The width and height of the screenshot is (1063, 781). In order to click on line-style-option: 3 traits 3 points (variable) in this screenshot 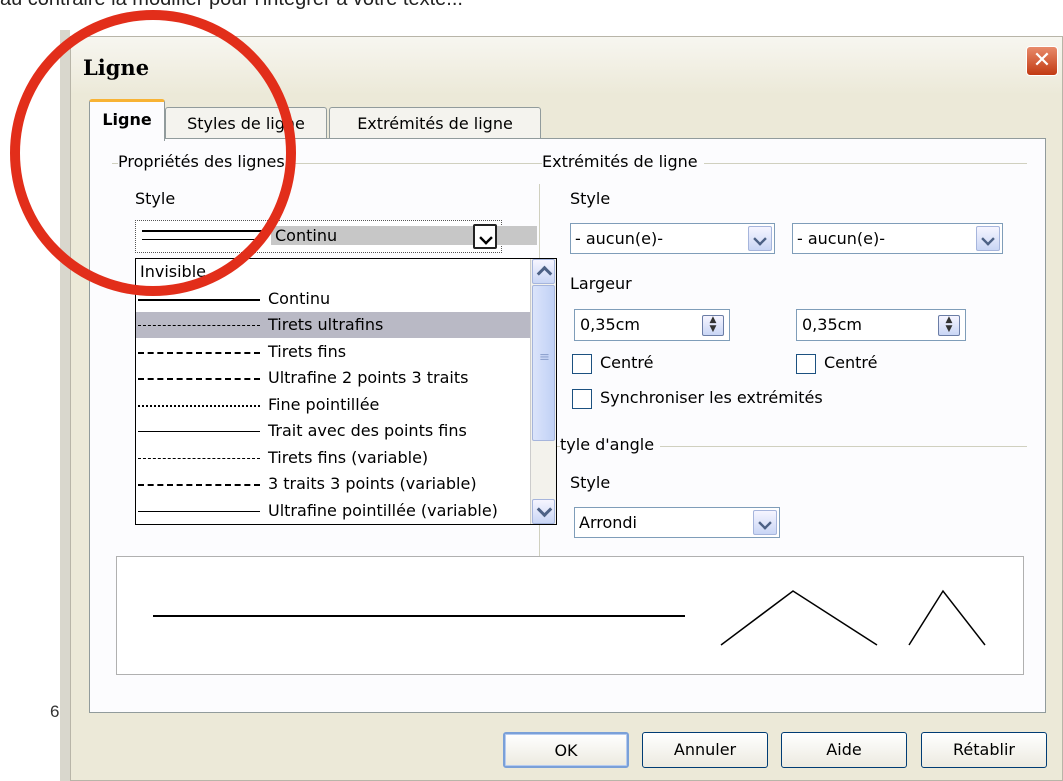, I will do `click(333, 484)`.